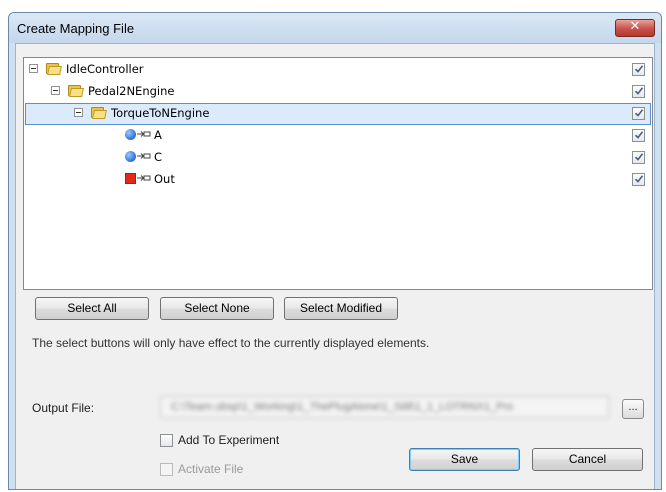  I want to click on select-none-button: Select None, so click(217, 308).